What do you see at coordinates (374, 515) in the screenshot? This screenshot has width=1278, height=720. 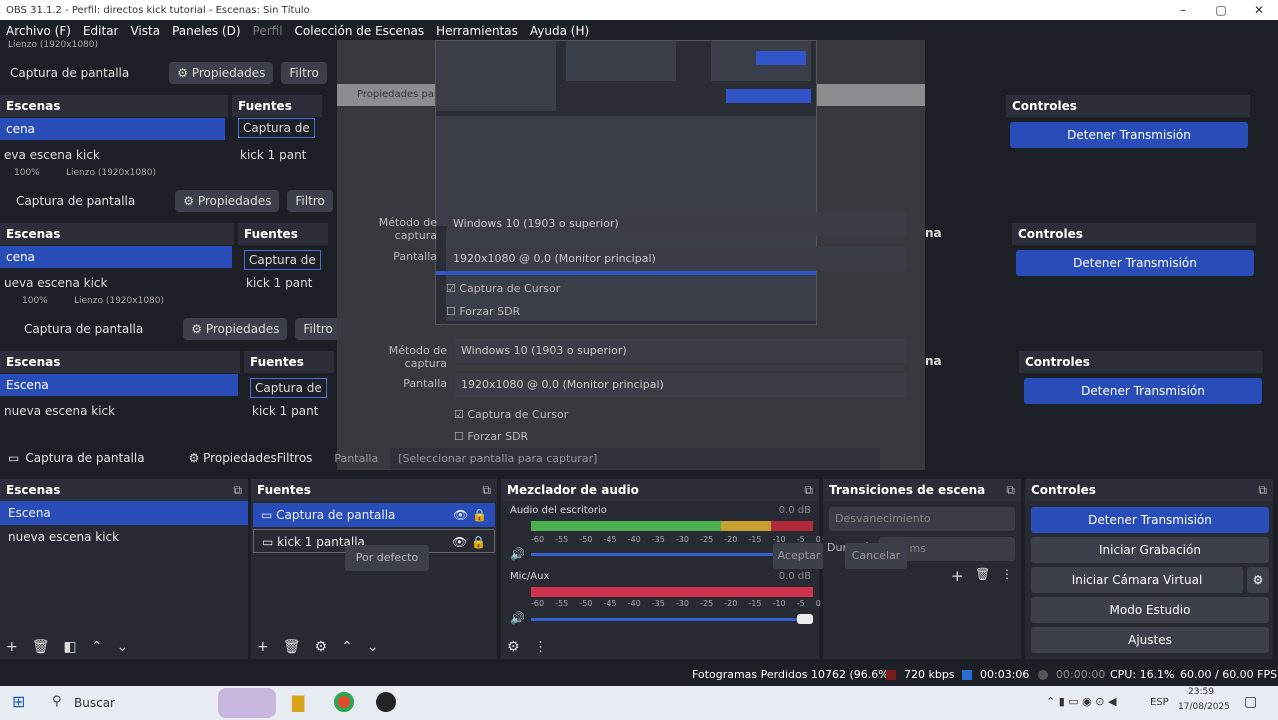 I see `source-item: ▭ Captura de pantalla 👁 🔒` at bounding box center [374, 515].